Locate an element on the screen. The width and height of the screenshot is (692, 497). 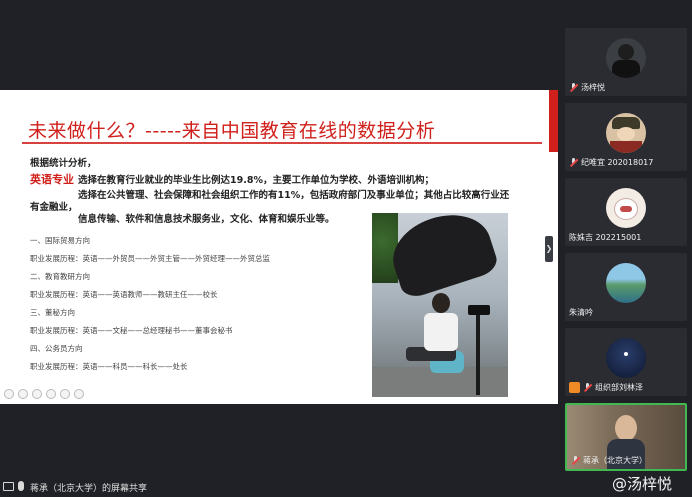
share-status-text: 蒋承（北京大学）的屏幕共享 is located at coordinates (89, 489).